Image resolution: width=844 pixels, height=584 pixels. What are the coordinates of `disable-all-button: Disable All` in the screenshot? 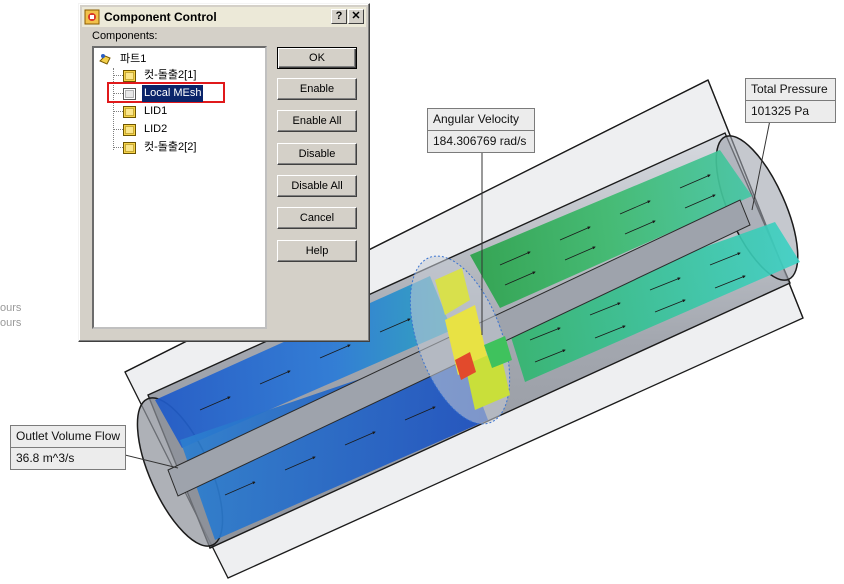 It's located at (317, 186).